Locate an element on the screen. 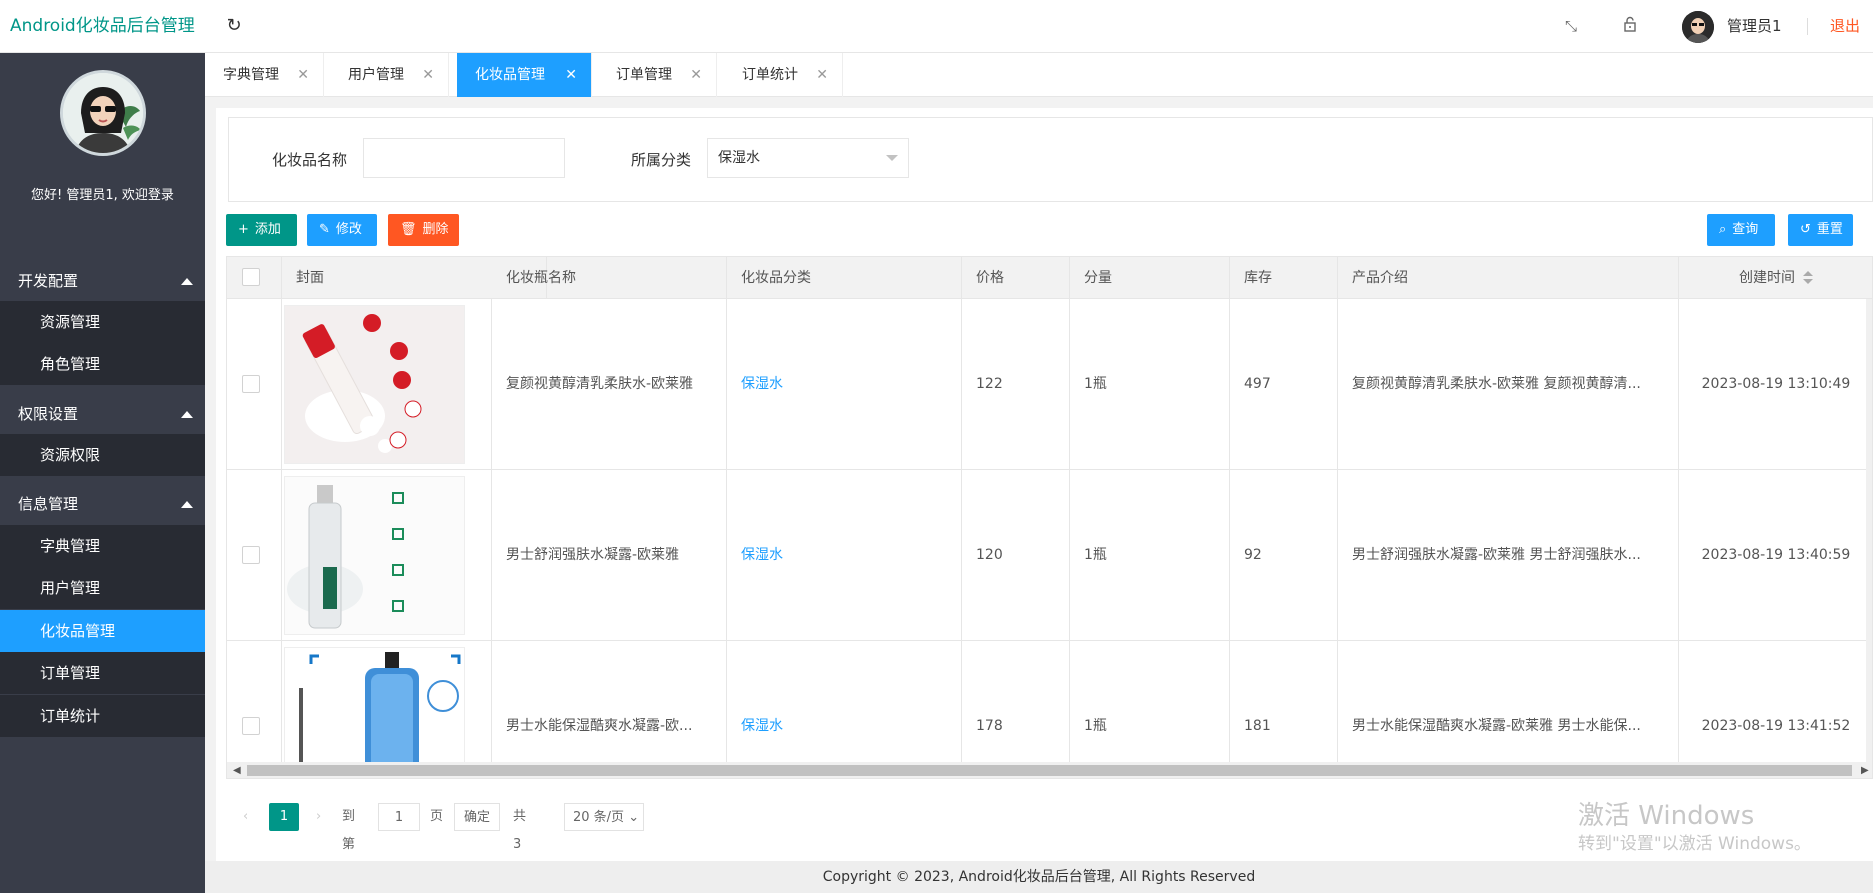 Image resolution: width=1873 pixels, height=893 pixels. cover-image is located at coordinates (374, 555).